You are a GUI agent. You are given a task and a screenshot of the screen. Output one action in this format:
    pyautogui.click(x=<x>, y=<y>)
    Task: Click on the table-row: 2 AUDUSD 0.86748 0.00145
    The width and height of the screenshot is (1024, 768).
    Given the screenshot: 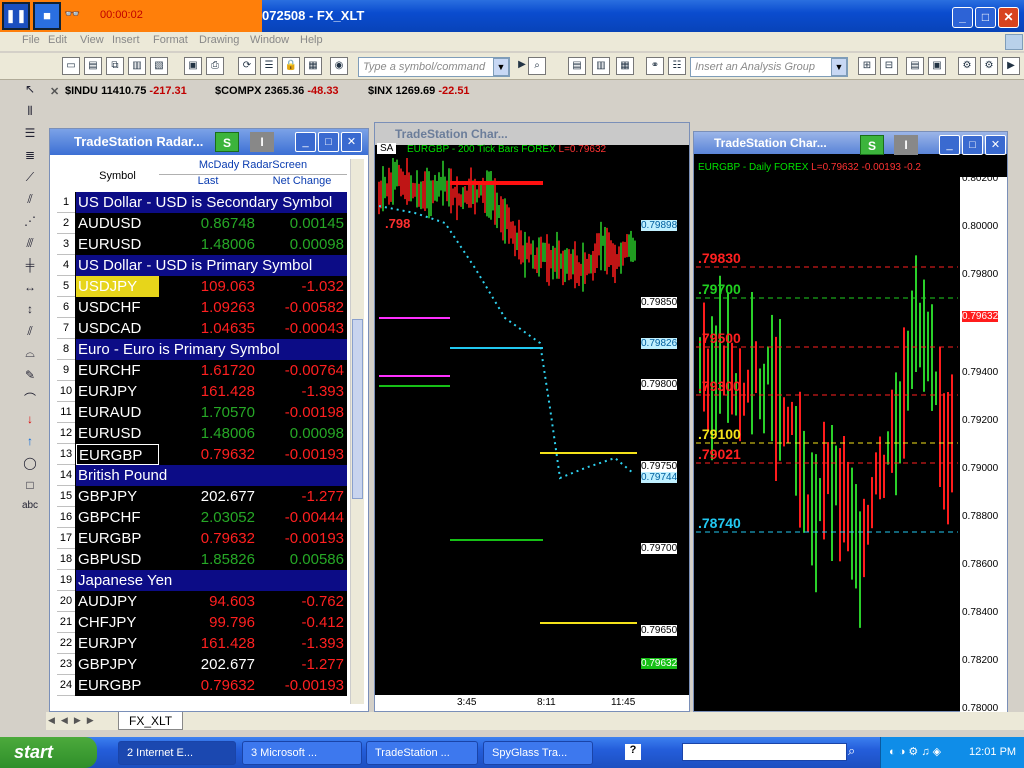 What is the action you would take?
    pyautogui.click(x=202, y=223)
    